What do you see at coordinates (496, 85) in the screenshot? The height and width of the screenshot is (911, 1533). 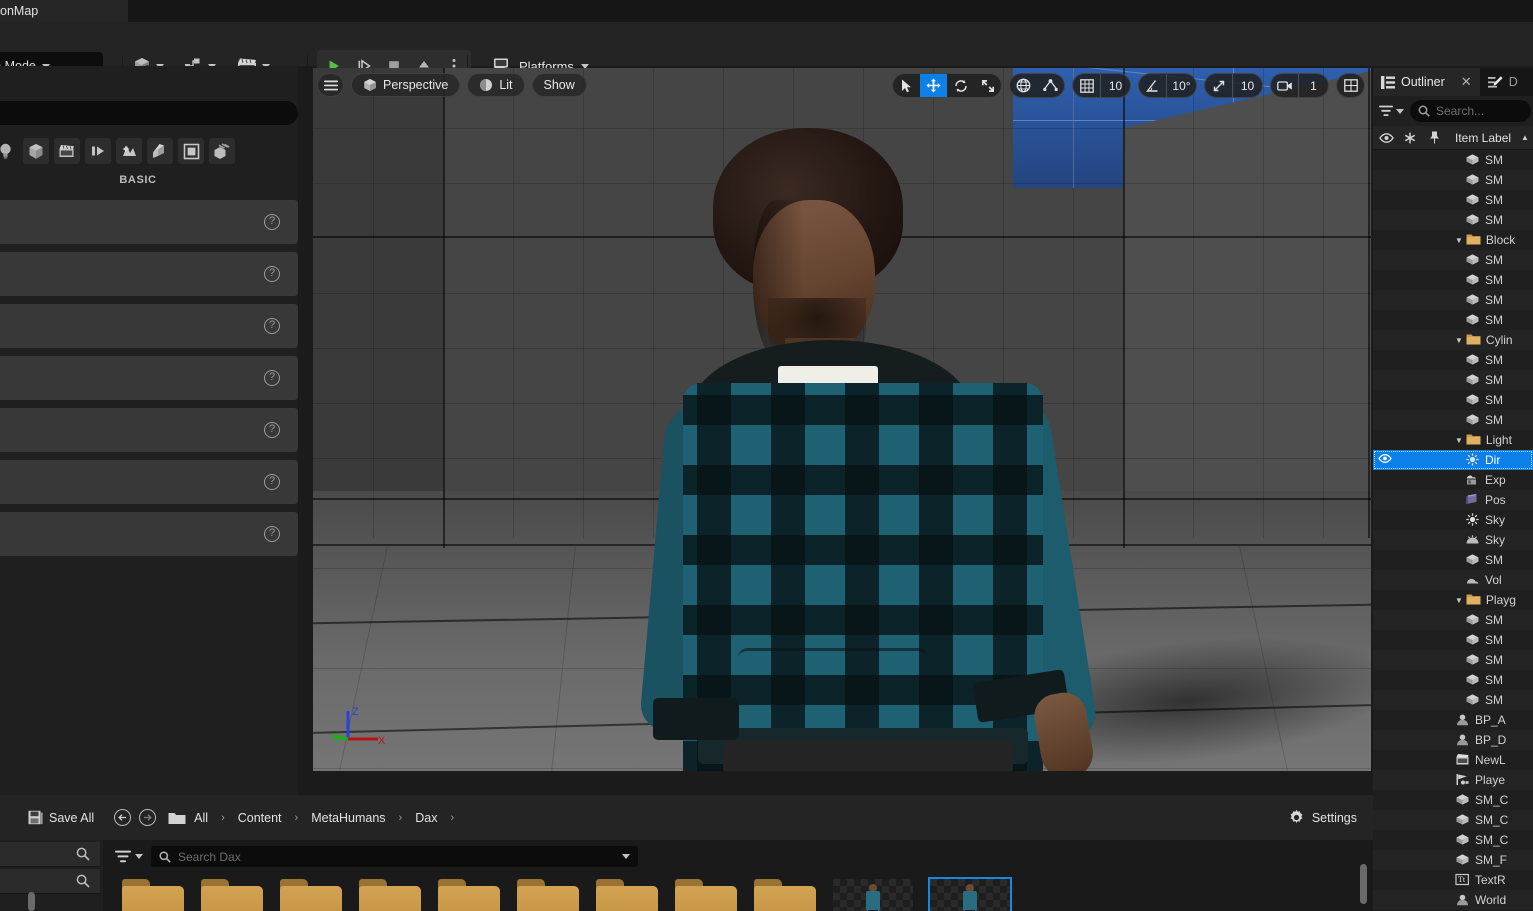 I see `viewport-lighting-dropdown: Lit` at bounding box center [496, 85].